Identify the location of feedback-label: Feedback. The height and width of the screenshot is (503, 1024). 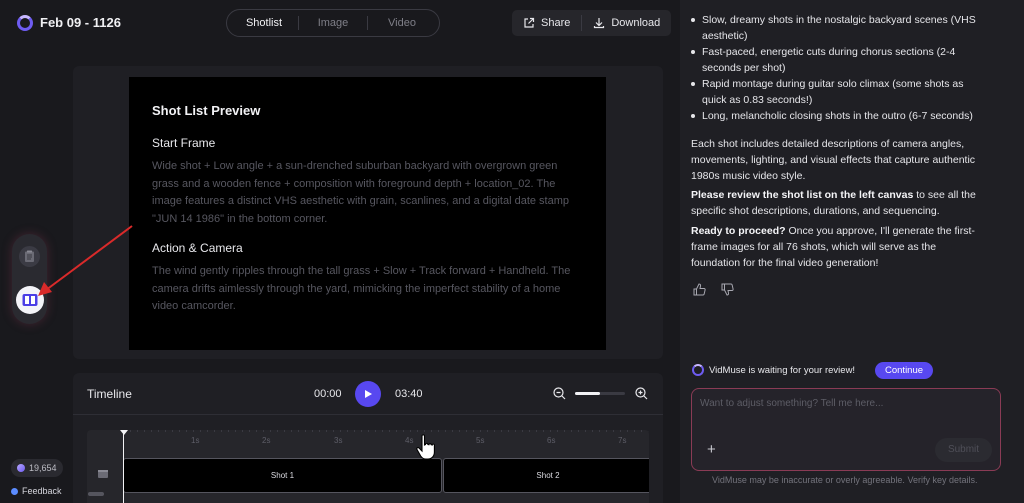
(42, 491).